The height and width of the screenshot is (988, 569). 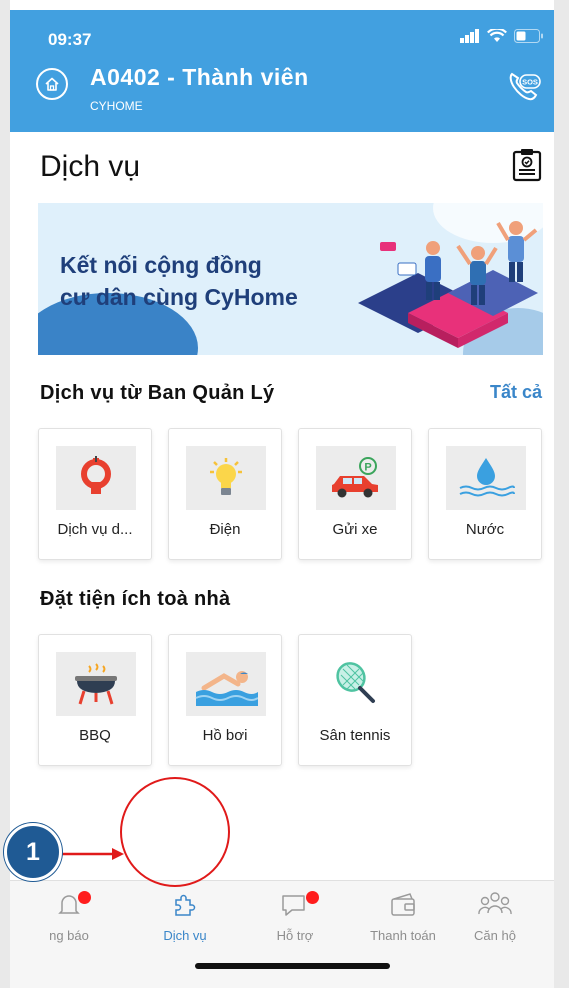 I want to click on car-parking-icon: P, so click(x=355, y=477).